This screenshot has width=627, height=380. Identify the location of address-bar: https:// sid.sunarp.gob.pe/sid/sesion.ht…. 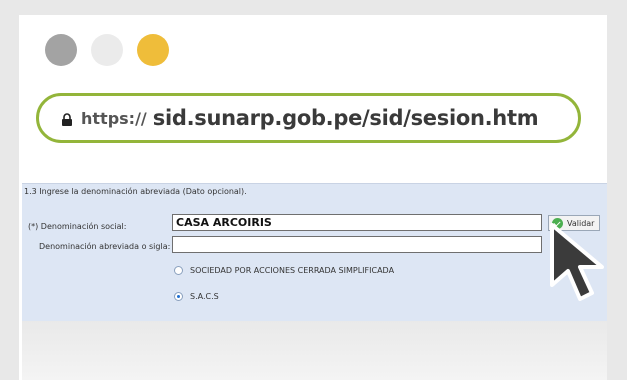
(308, 118).